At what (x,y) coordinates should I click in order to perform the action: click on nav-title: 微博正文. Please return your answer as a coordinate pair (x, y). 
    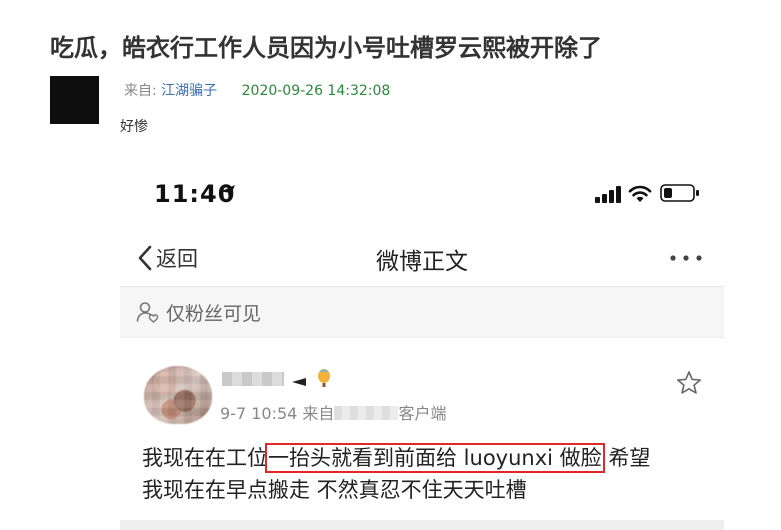
    Looking at the image, I should click on (422, 262).